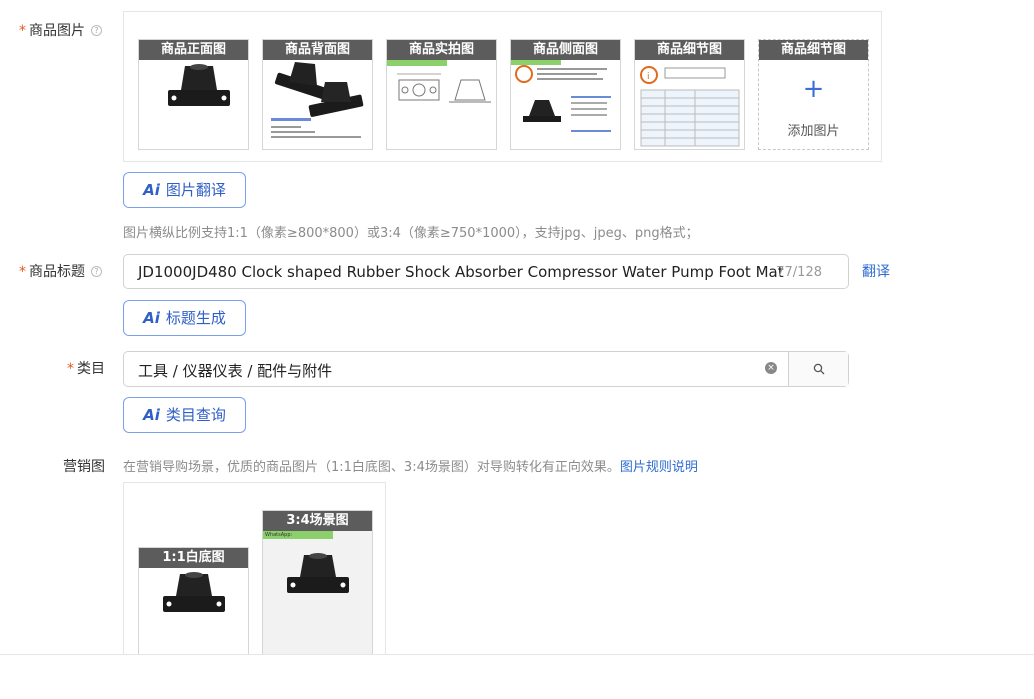 The height and width of the screenshot is (699, 1034). I want to click on product-image-detail: i 商品细节图, so click(689, 94).